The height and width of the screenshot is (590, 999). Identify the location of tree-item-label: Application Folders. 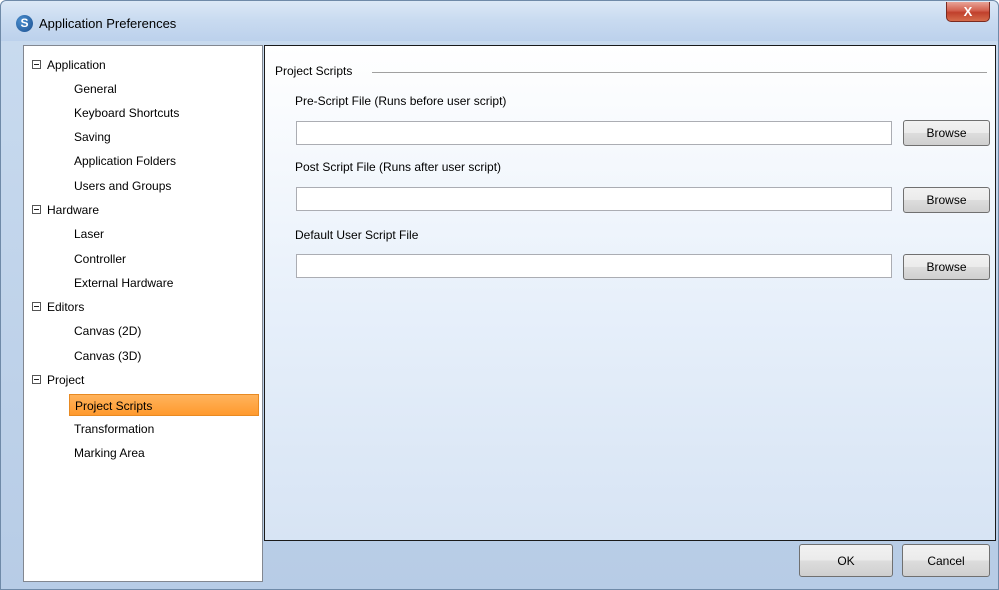
(125, 161).